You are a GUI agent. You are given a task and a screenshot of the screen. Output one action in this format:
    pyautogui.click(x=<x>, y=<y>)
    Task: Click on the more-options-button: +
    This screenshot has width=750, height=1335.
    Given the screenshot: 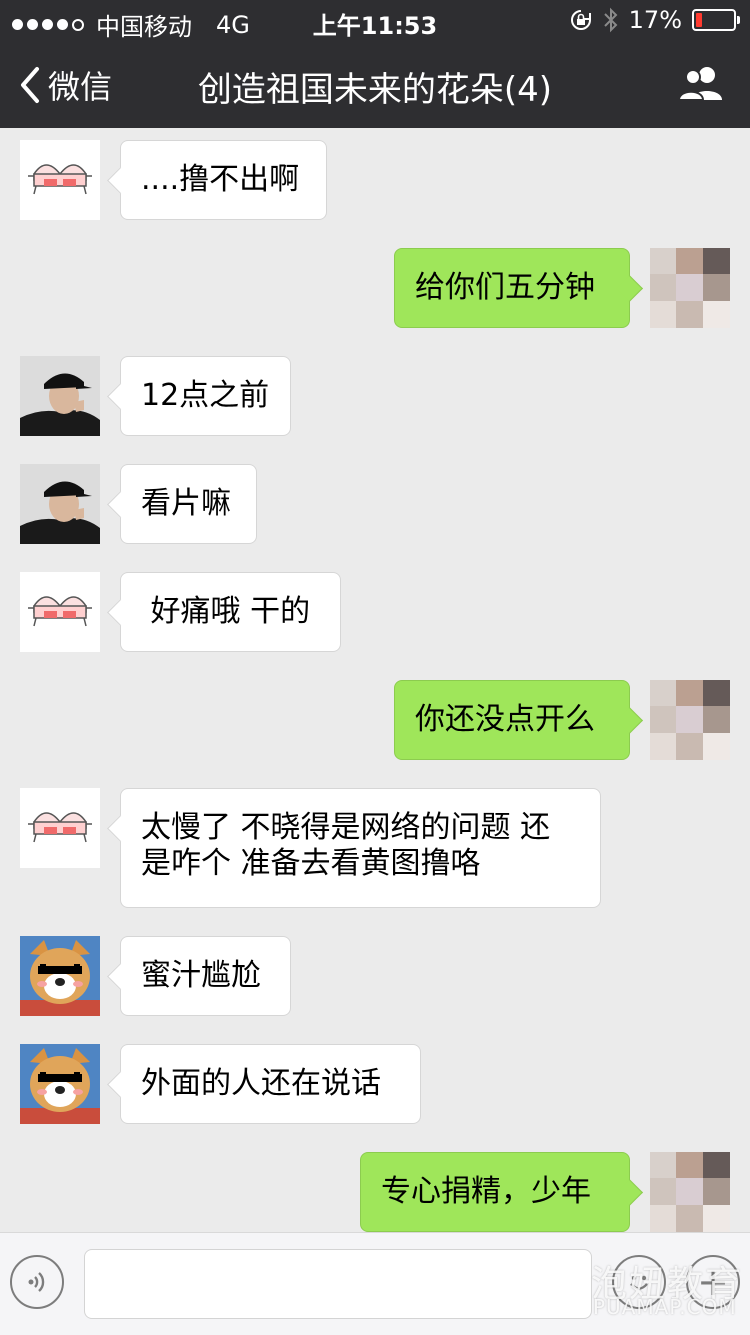 What is the action you would take?
    pyautogui.click(x=713, y=1282)
    